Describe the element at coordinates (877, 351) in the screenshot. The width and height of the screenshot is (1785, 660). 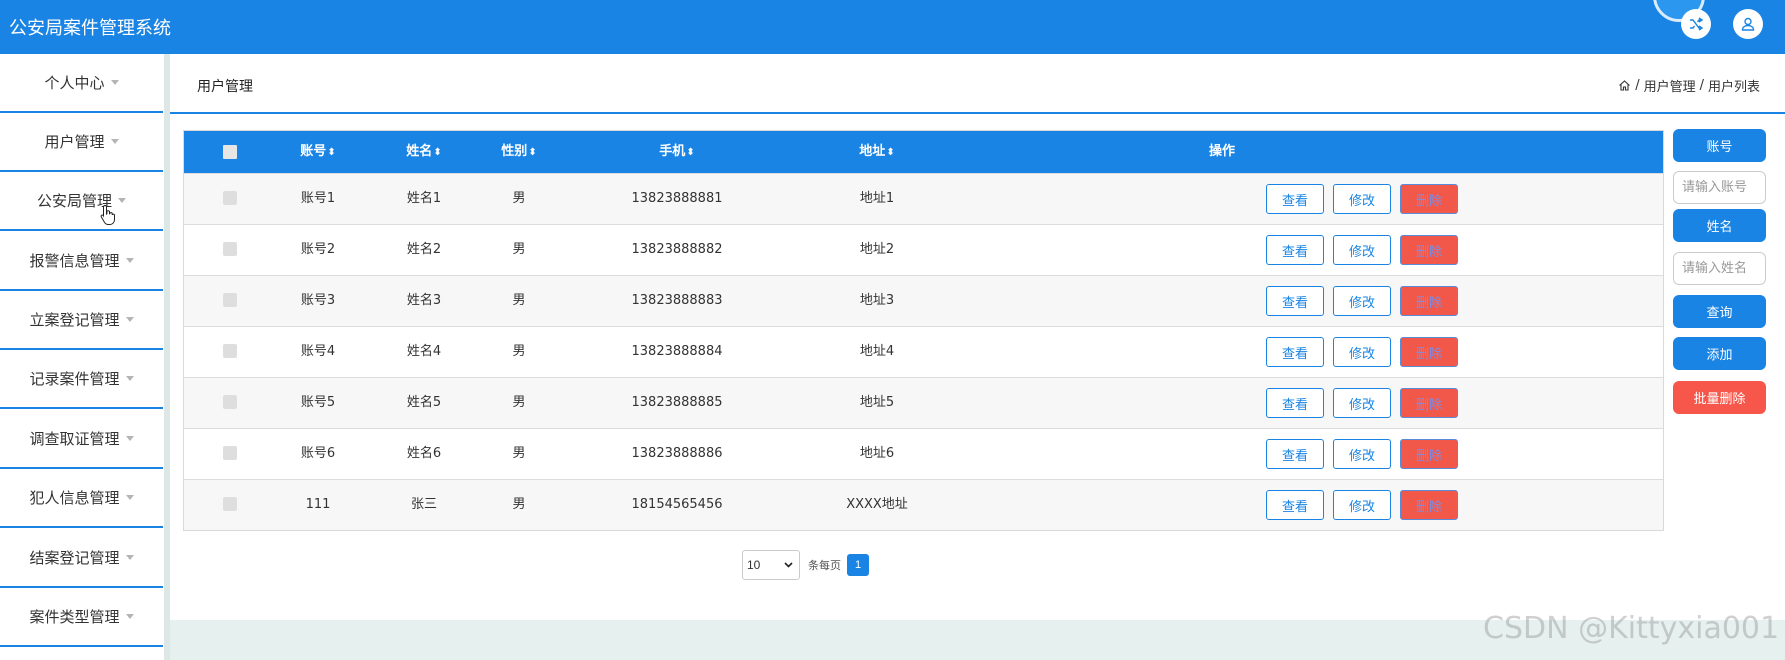
I see `cell-address: 地址4` at that location.